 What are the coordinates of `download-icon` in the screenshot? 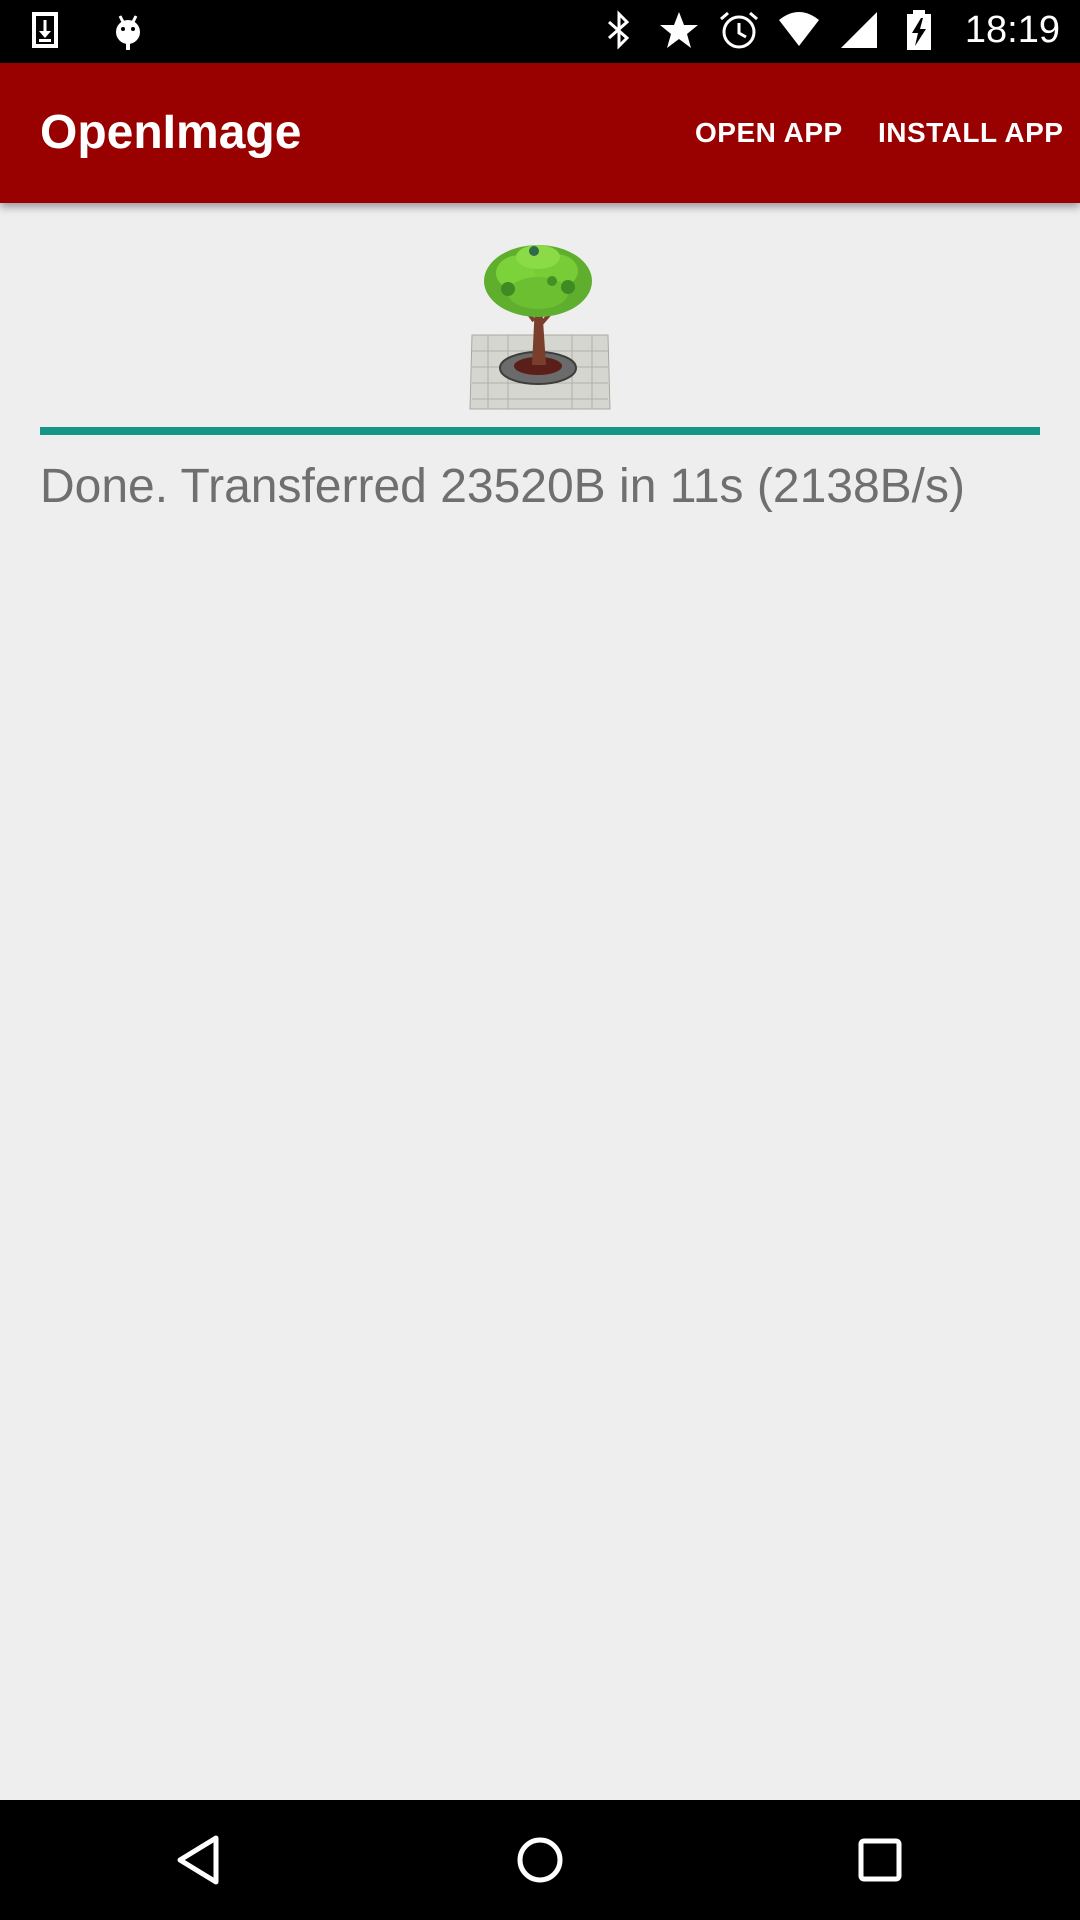 It's located at (45, 30).